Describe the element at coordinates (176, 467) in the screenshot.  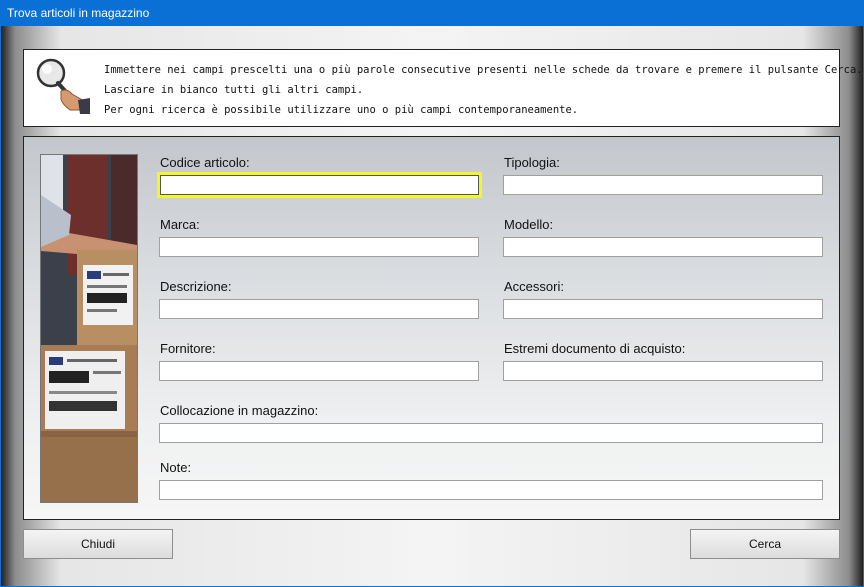
I see `note-label: Note:` at that location.